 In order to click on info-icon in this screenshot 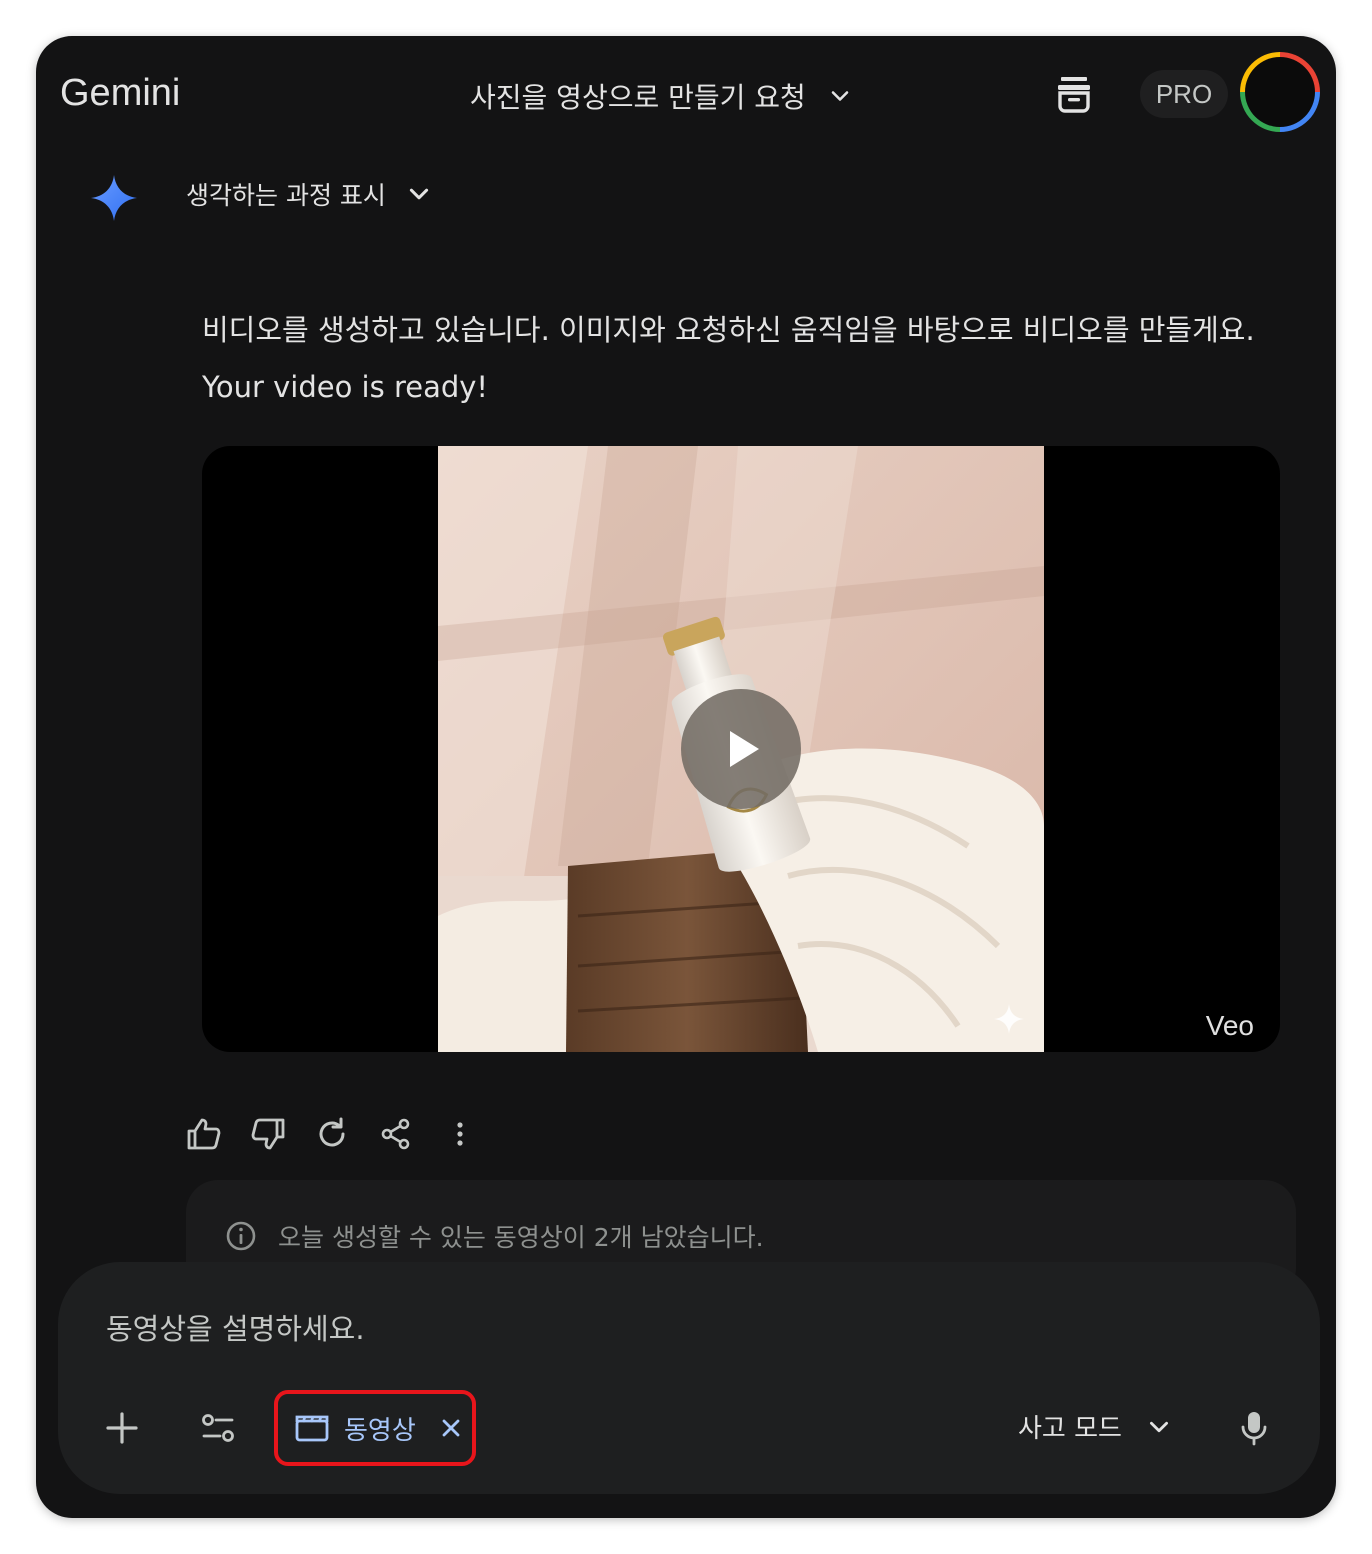, I will do `click(241, 1236)`.